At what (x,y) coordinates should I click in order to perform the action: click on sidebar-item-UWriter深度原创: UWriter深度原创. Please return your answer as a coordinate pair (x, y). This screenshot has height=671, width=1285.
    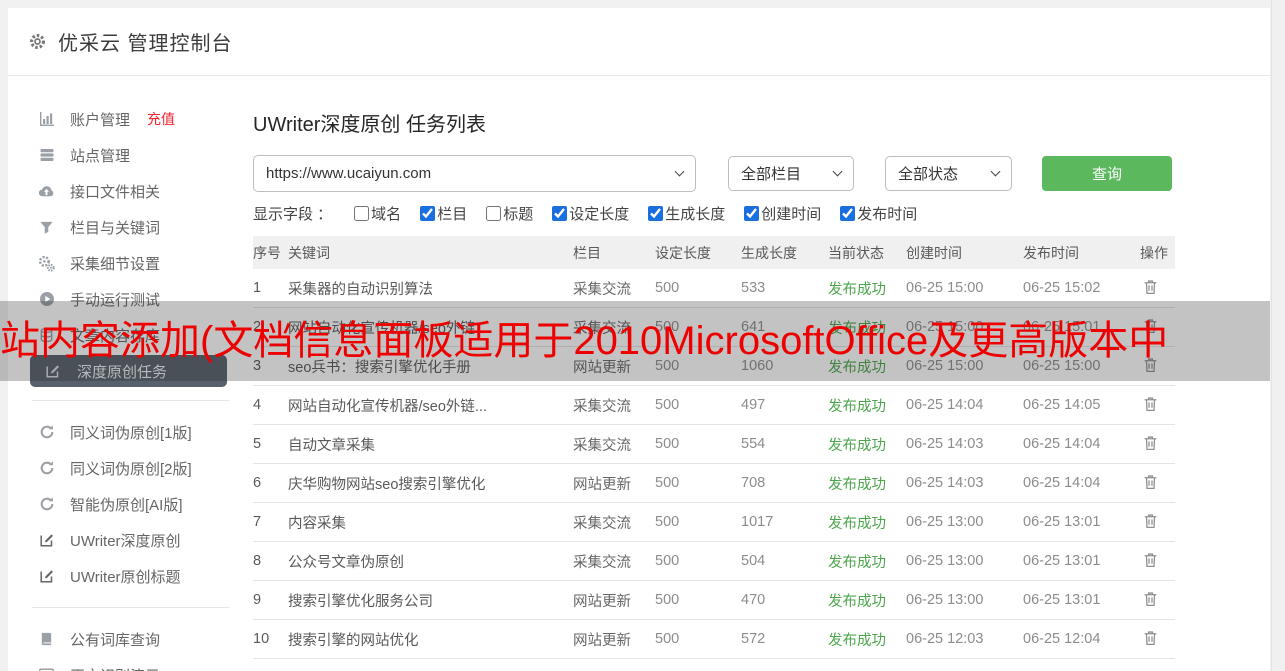
    Looking at the image, I should click on (130, 540).